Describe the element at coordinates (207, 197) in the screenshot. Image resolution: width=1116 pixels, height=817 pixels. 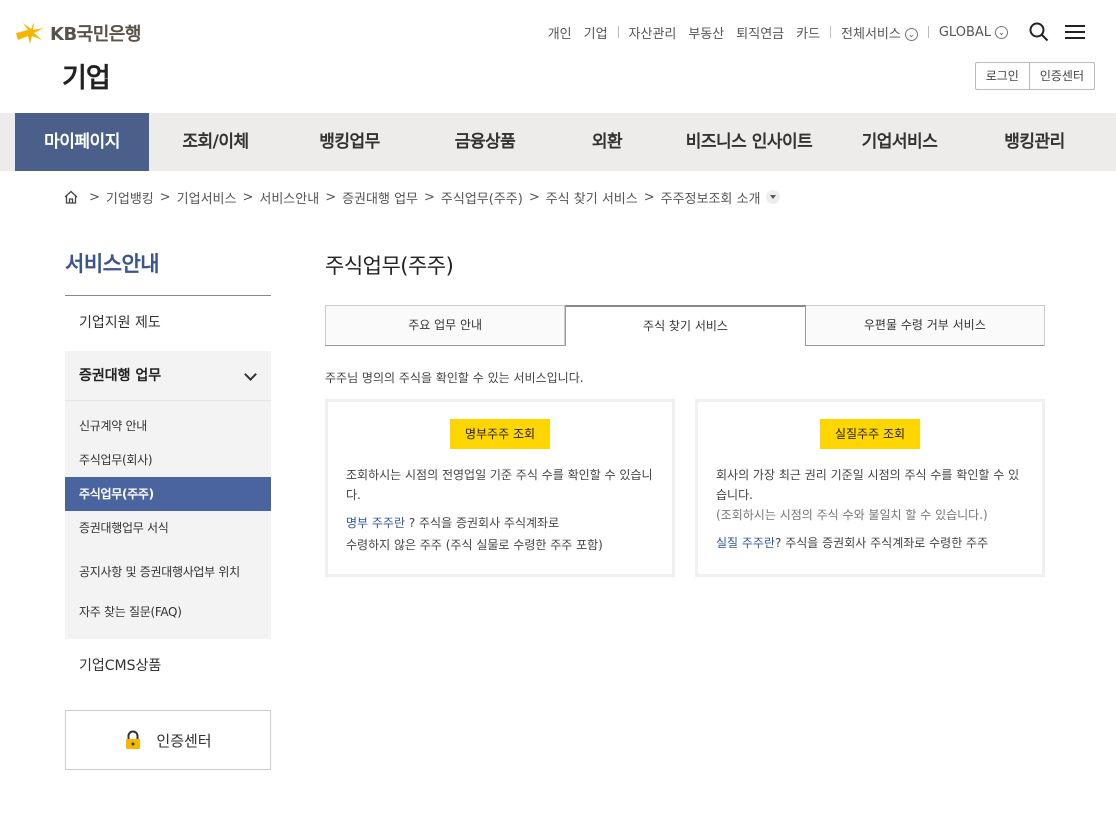
I see `breadcrumb-item: 기업서비스` at that location.